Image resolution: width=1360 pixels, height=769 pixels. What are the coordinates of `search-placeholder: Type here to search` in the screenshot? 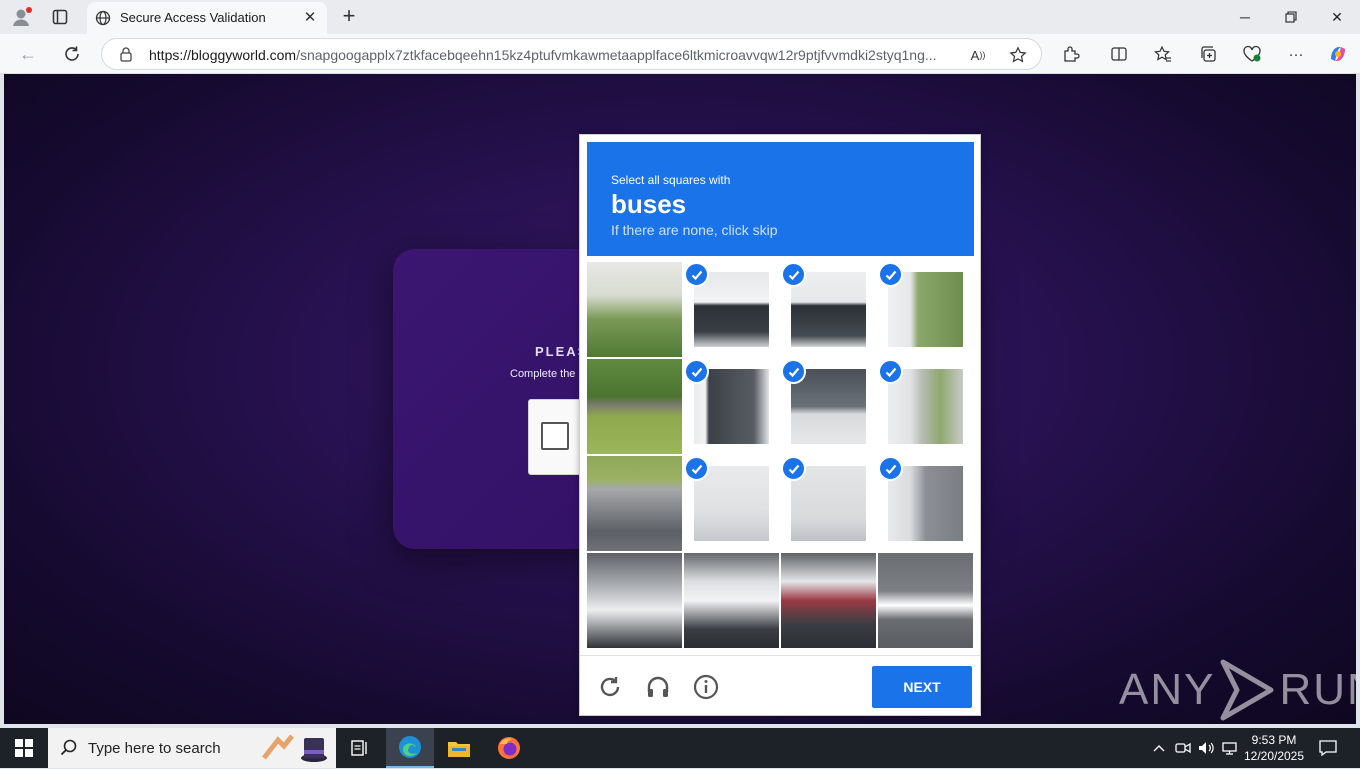 It's located at (154, 748).